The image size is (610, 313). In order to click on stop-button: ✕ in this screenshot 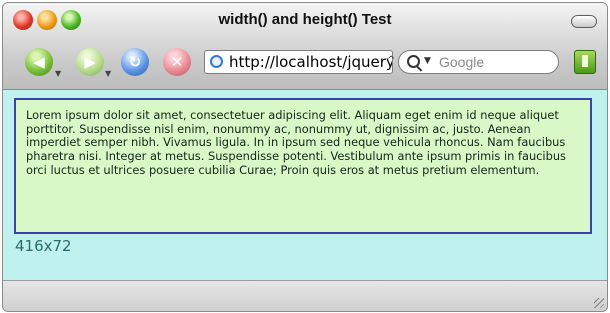, I will do `click(177, 62)`.